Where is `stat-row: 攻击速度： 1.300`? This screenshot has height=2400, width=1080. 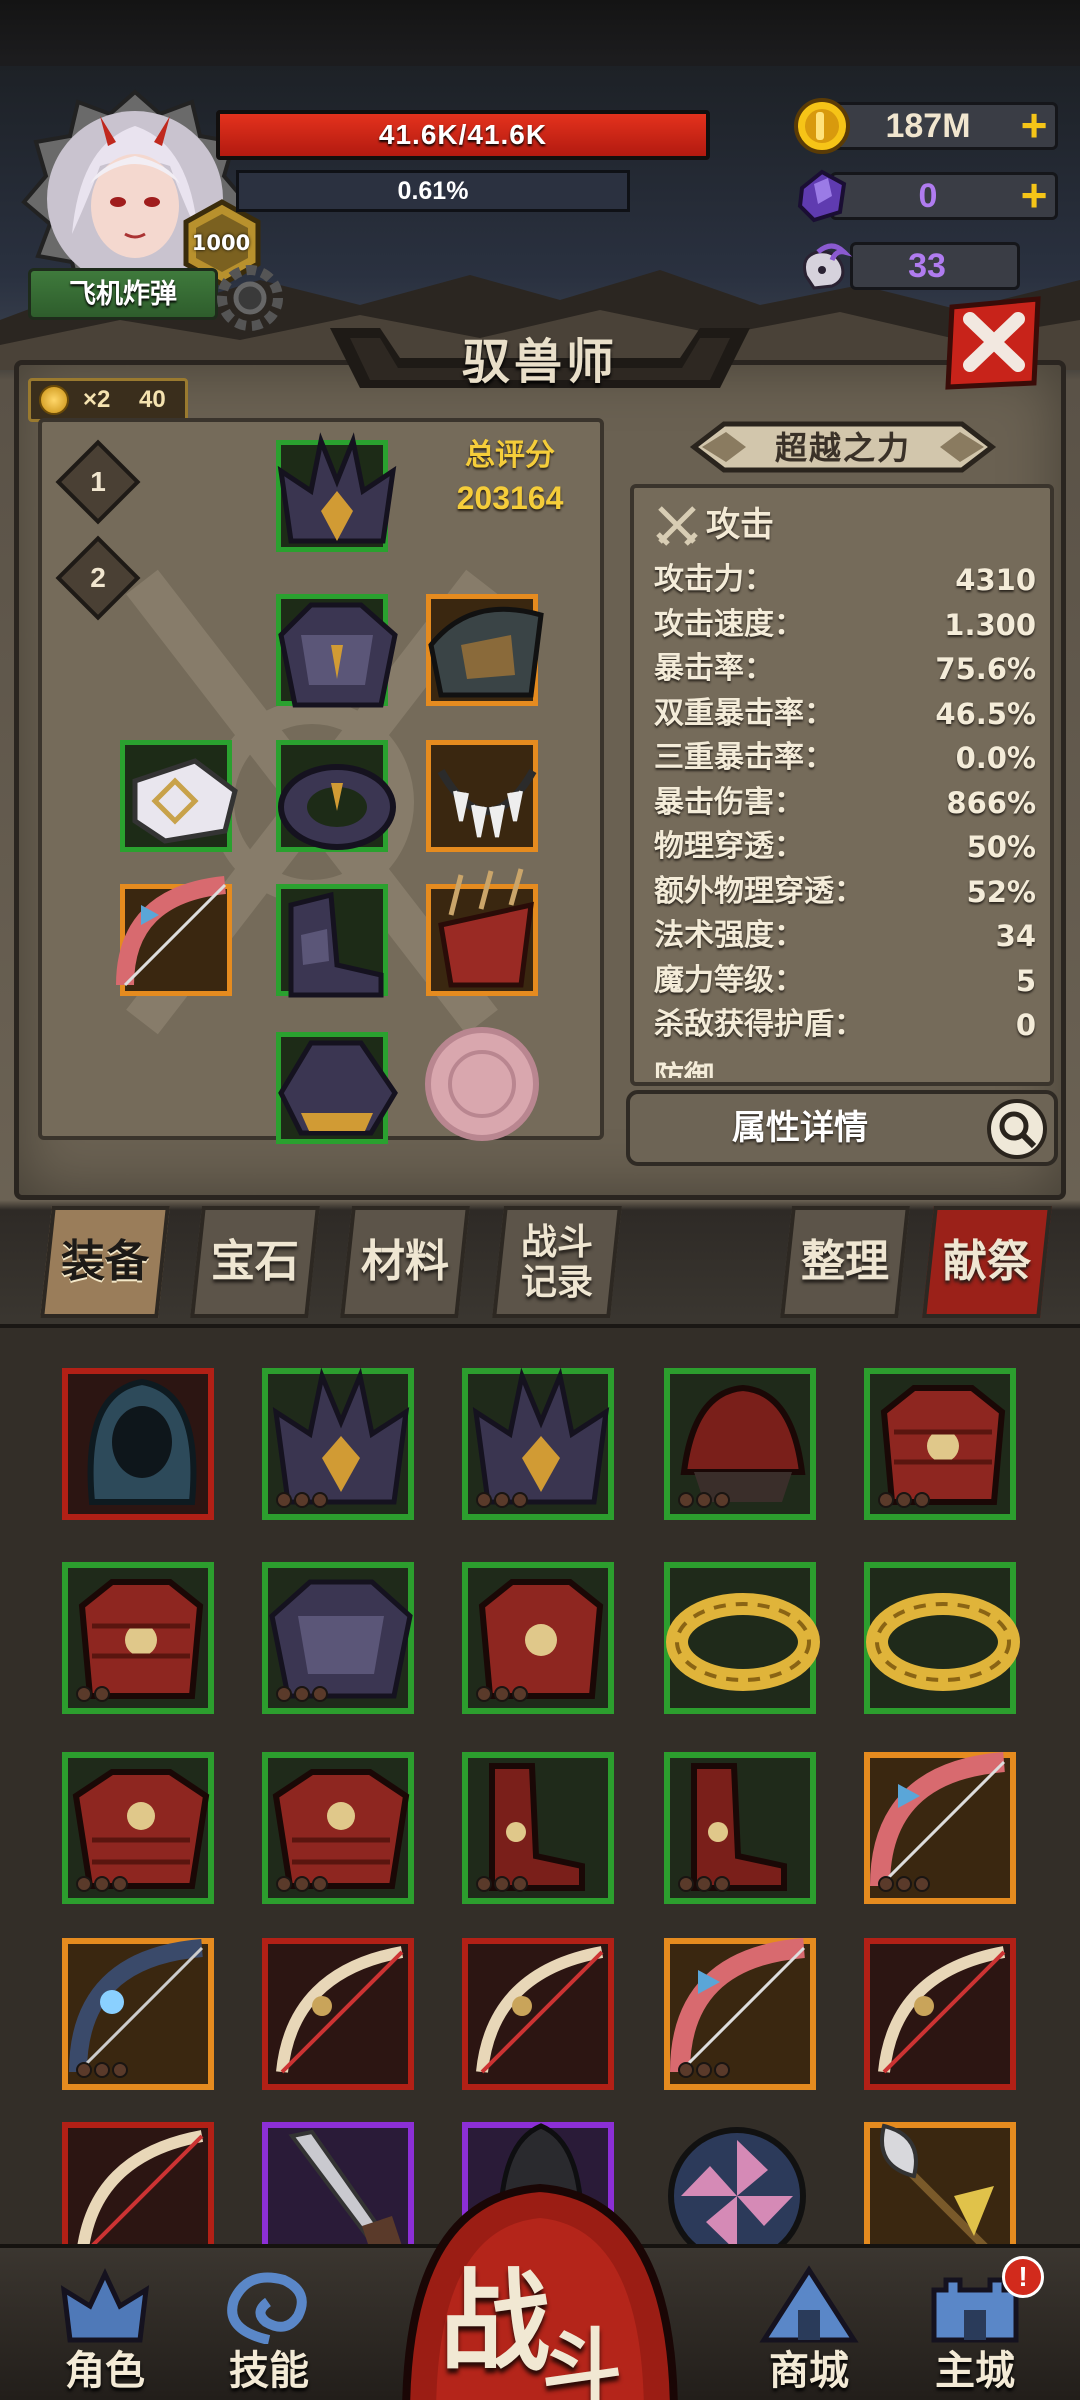 stat-row: 攻击速度： 1.300 is located at coordinates (845, 625).